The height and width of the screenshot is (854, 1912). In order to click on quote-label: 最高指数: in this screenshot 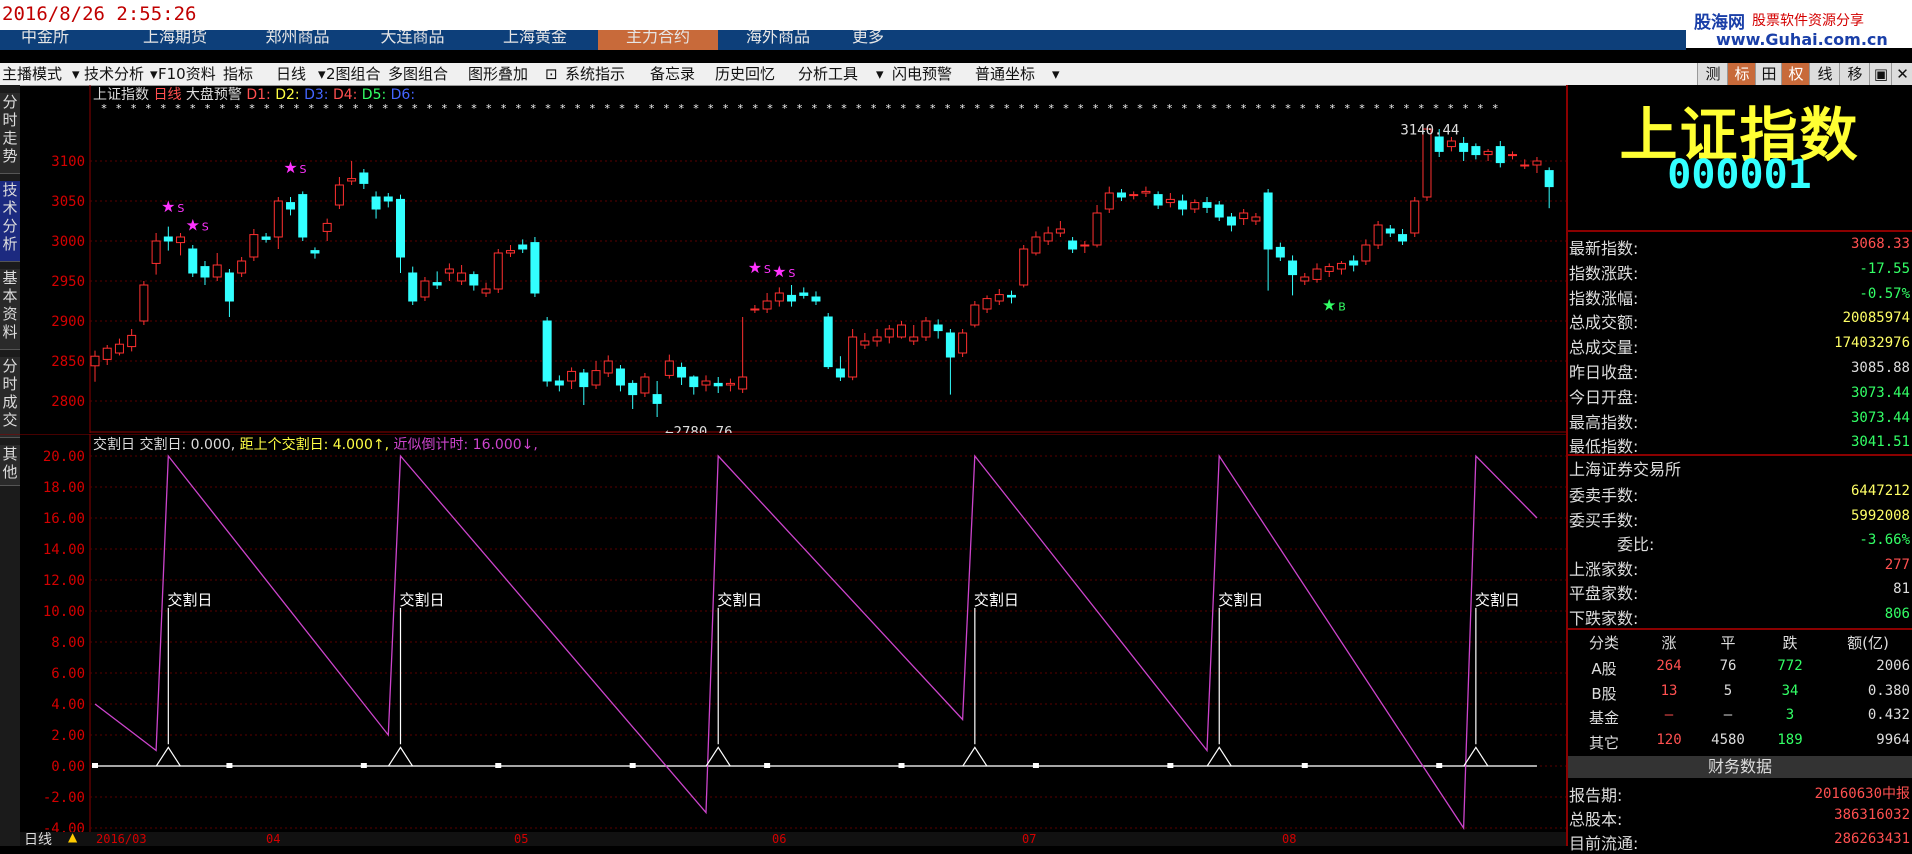, I will do `click(1604, 422)`.